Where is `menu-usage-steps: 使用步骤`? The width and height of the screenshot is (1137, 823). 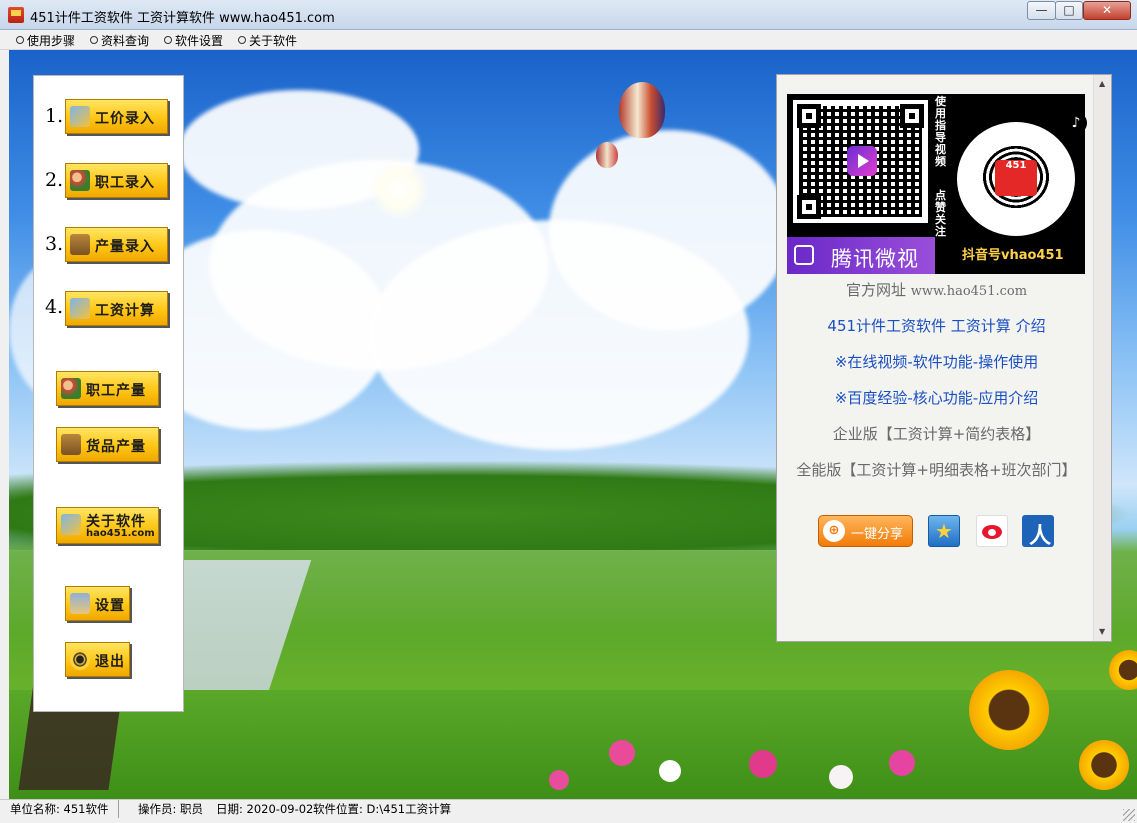
menu-usage-steps: 使用步骤 is located at coordinates (45, 40).